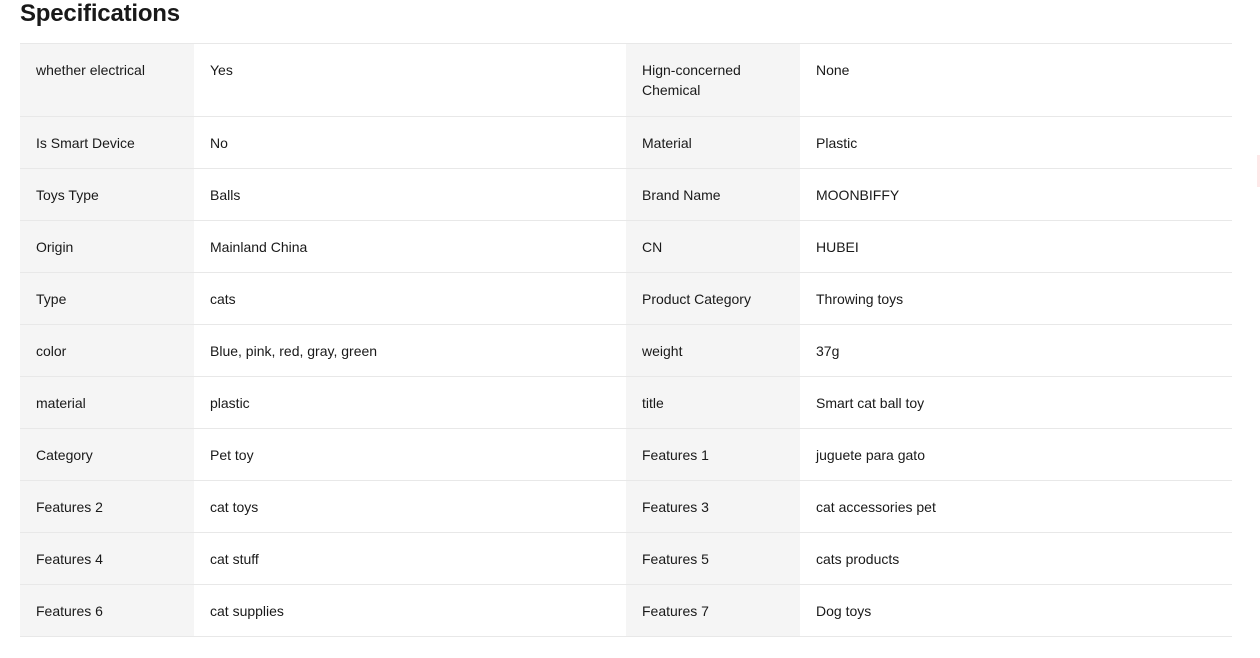  What do you see at coordinates (1016, 402) in the screenshot?
I see `spec-value: Smart cat ball toy` at bounding box center [1016, 402].